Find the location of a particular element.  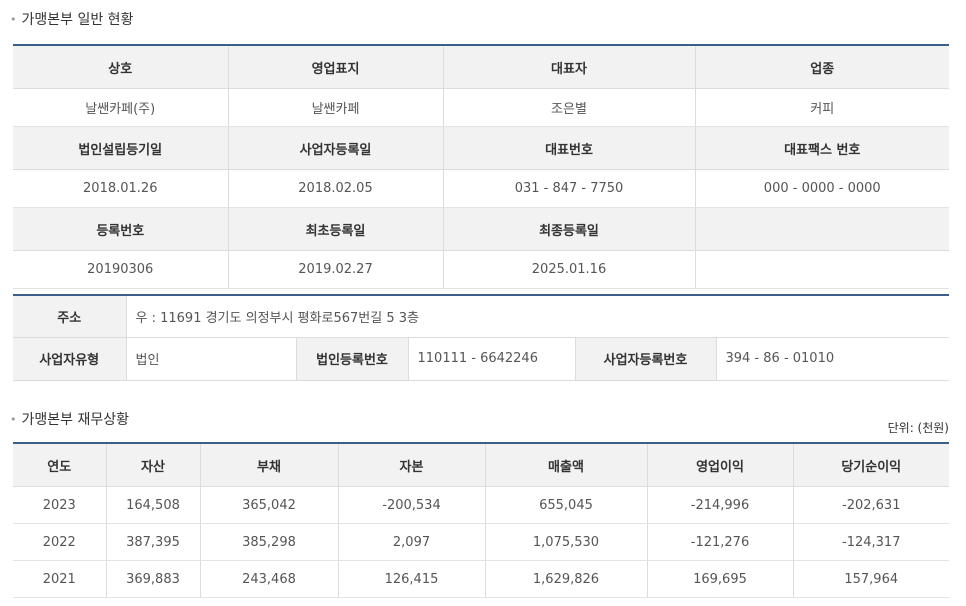

cell-year: 2022 is located at coordinates (60, 542).